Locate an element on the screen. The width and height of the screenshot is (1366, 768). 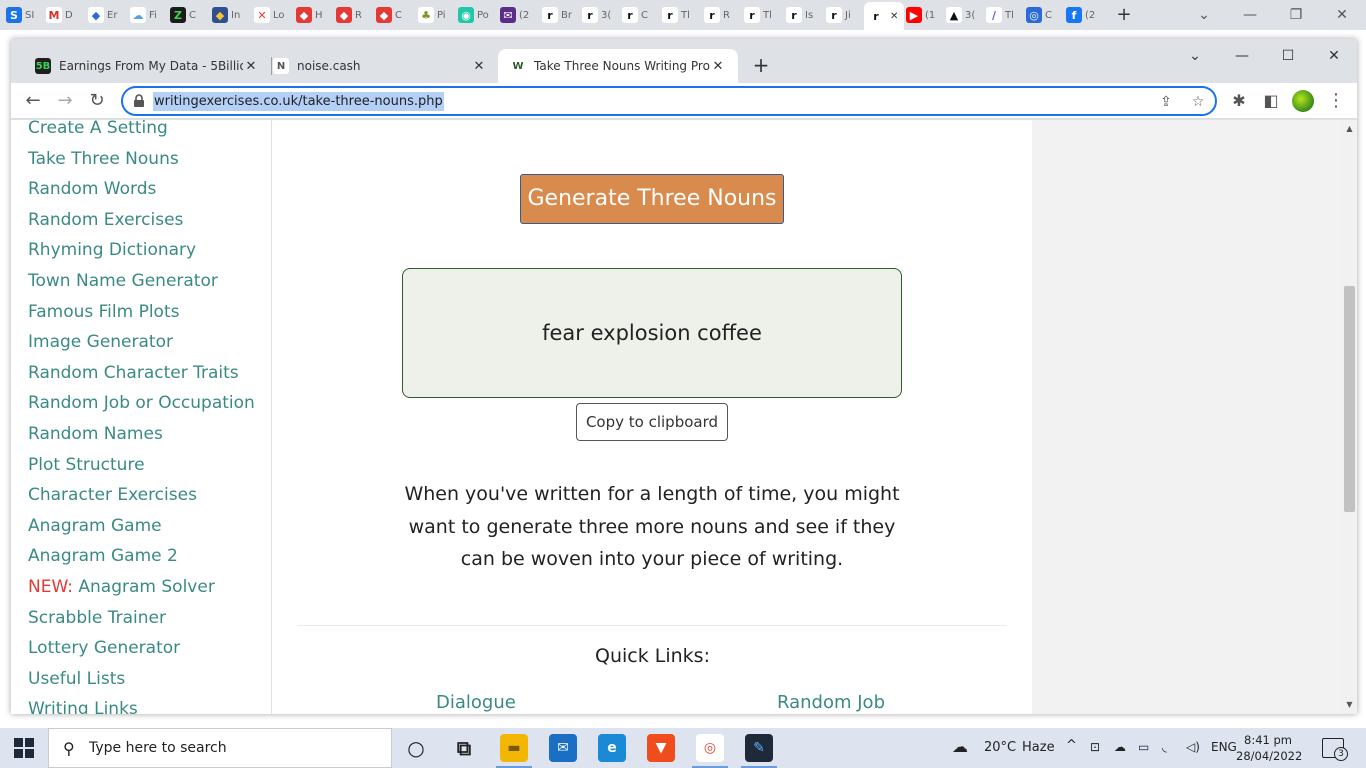
outer-tab: ◆ H is located at coordinates (315, 15).